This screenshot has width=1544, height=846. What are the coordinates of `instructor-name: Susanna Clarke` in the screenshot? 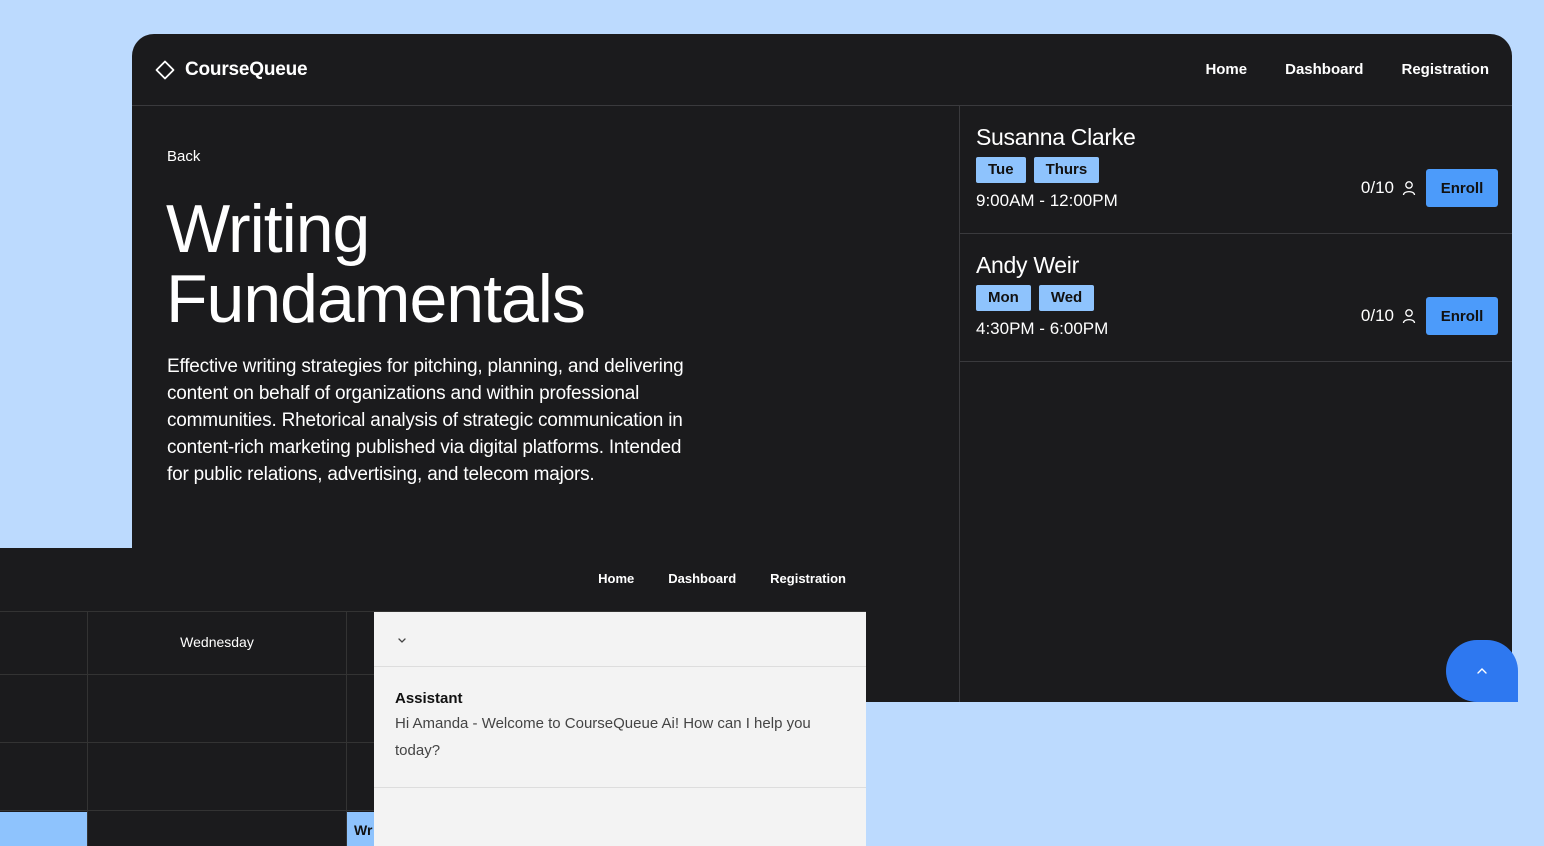 It's located at (1056, 137).